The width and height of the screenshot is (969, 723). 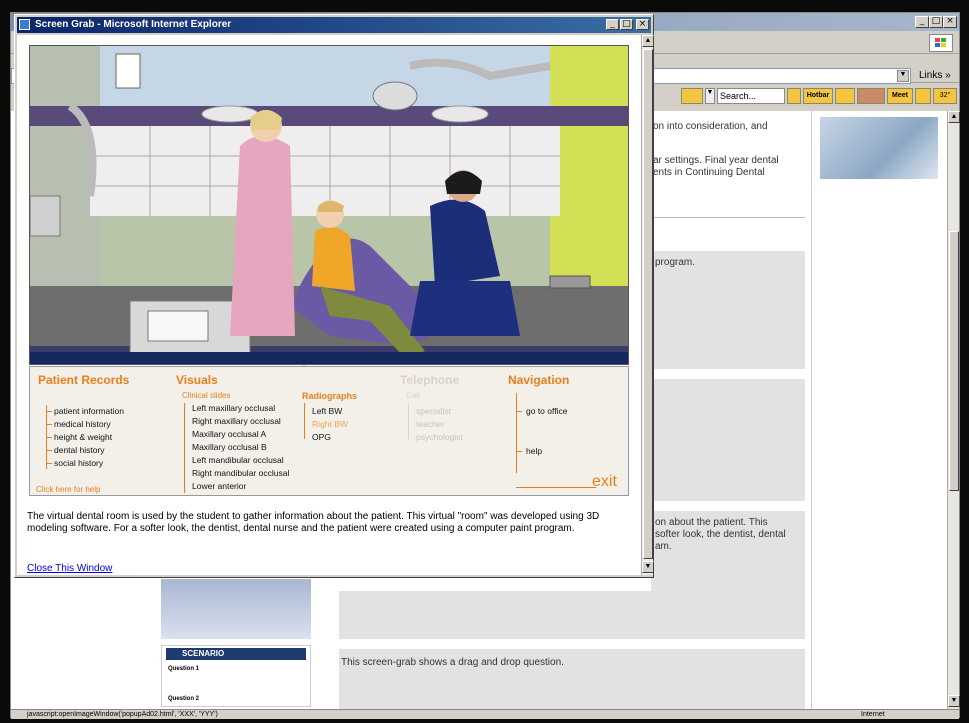 What do you see at coordinates (941, 43) in the screenshot?
I see `windows-logo-icon` at bounding box center [941, 43].